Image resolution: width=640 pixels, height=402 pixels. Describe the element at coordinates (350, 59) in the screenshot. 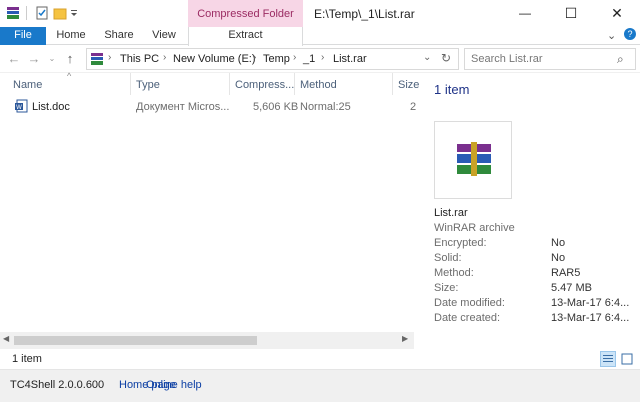

I see `breadcrumb-archive: List.rar` at that location.